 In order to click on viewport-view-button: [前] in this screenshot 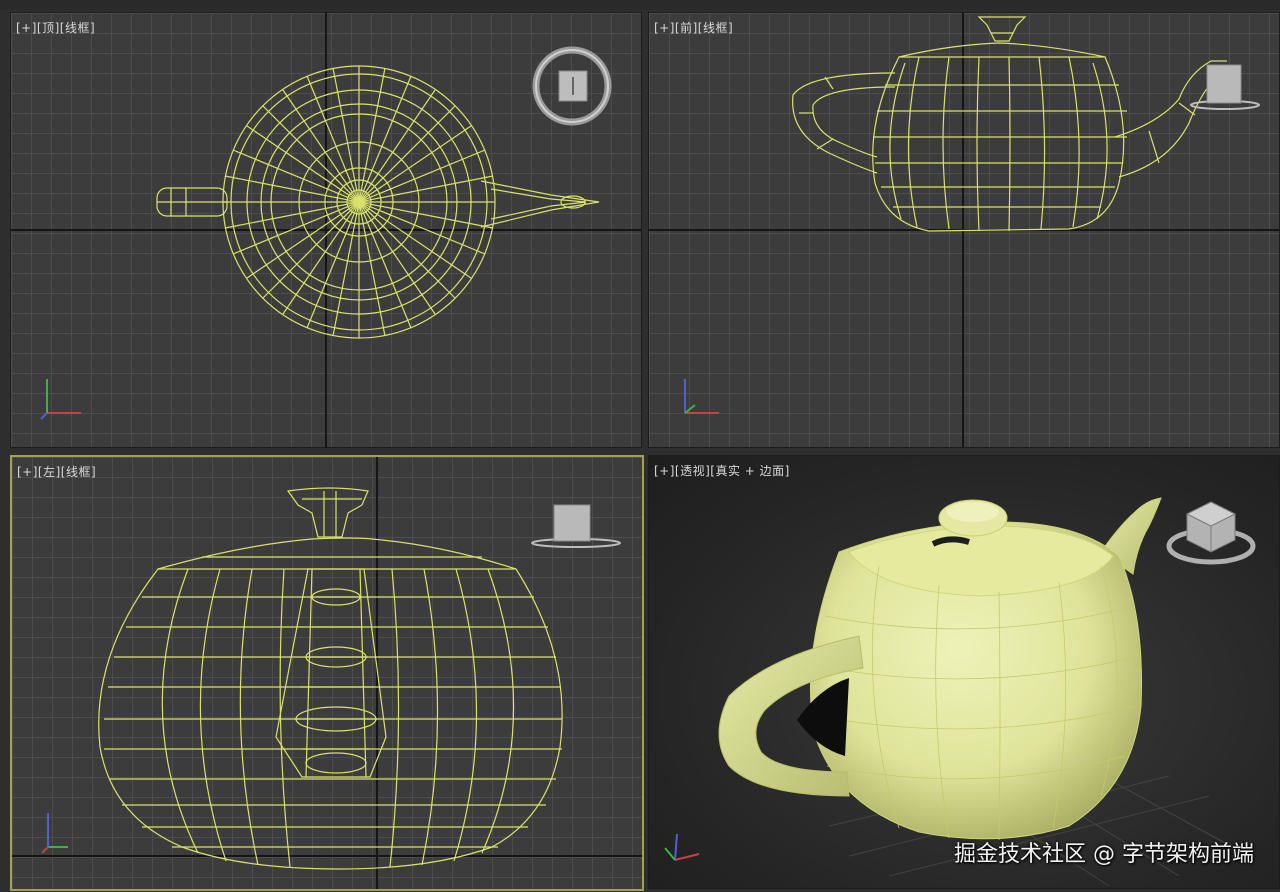, I will do `click(686, 28)`.